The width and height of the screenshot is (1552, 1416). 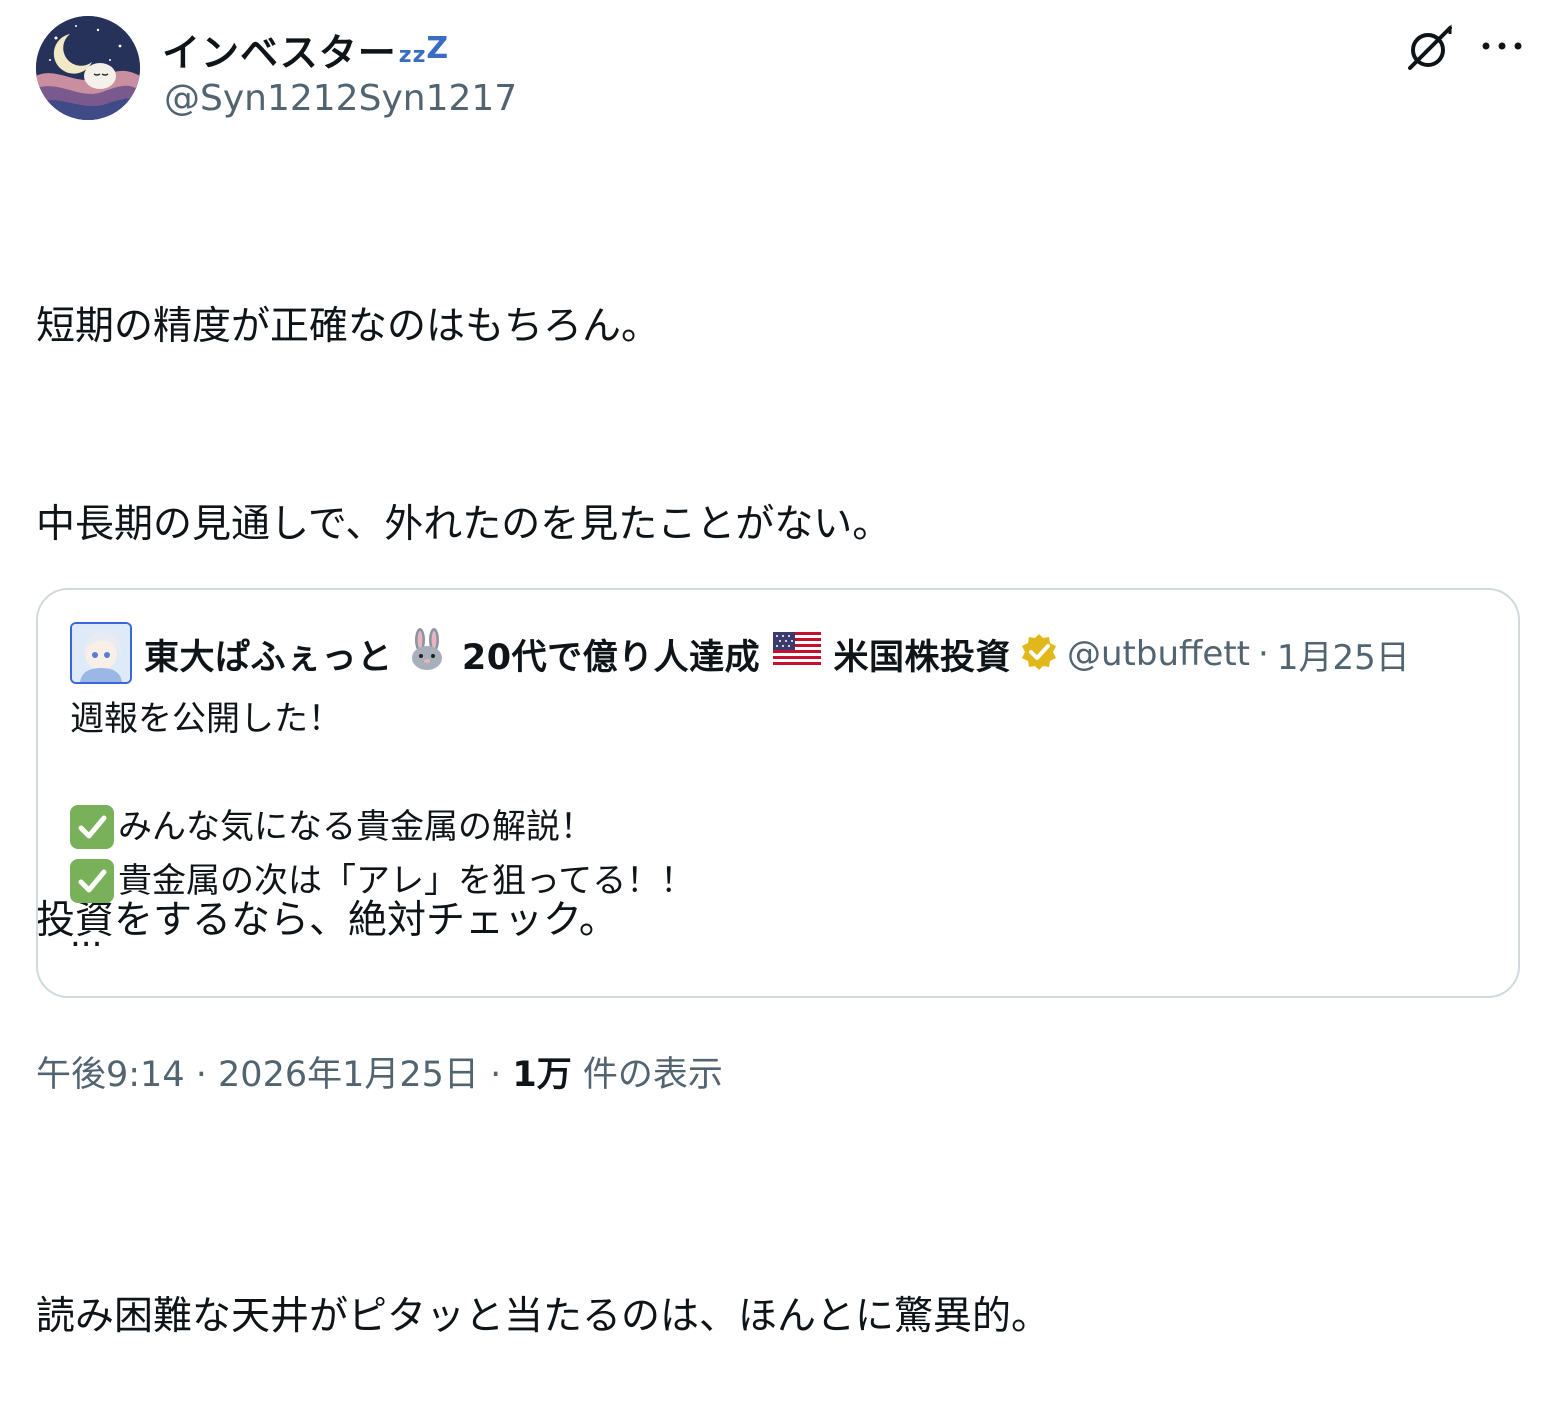 I want to click on us-flag-icon, so click(x=796, y=654).